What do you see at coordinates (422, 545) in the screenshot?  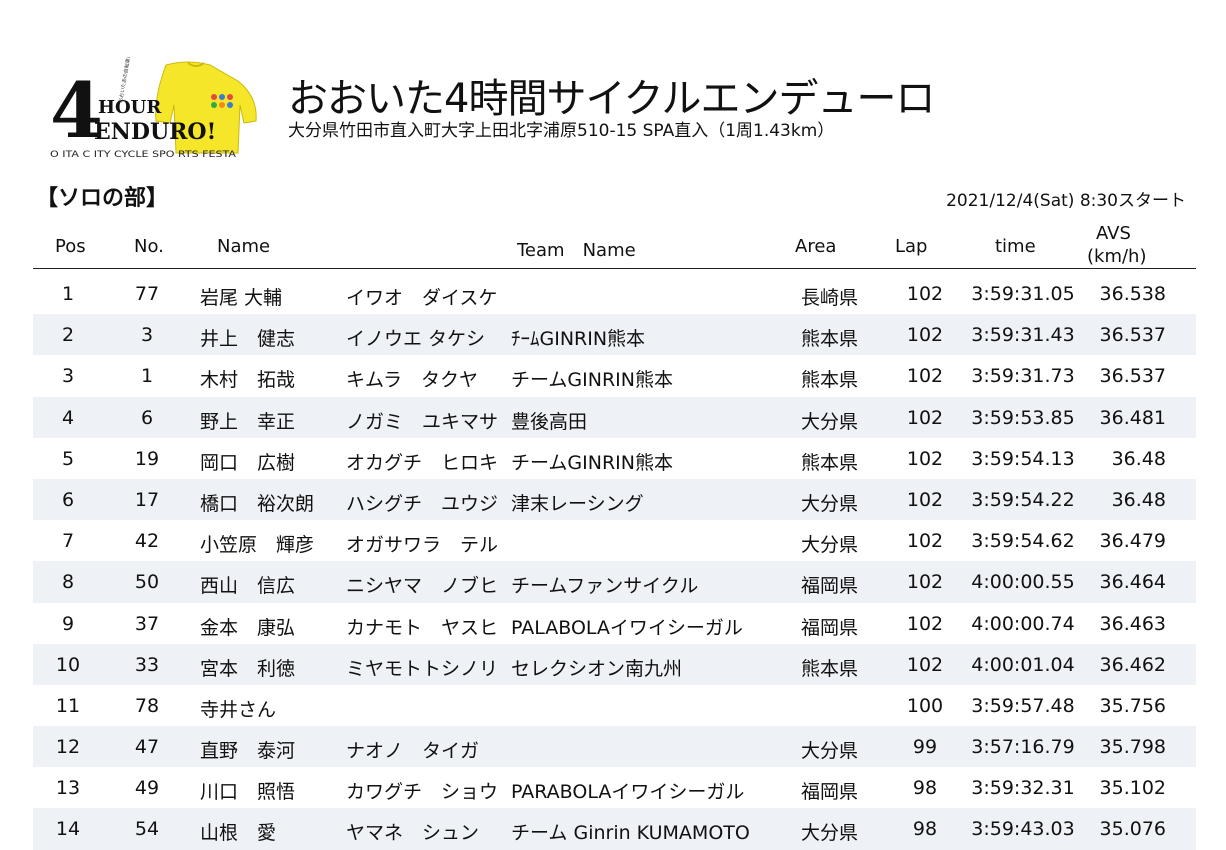 I see `cell-kana: オガサワラ テル` at bounding box center [422, 545].